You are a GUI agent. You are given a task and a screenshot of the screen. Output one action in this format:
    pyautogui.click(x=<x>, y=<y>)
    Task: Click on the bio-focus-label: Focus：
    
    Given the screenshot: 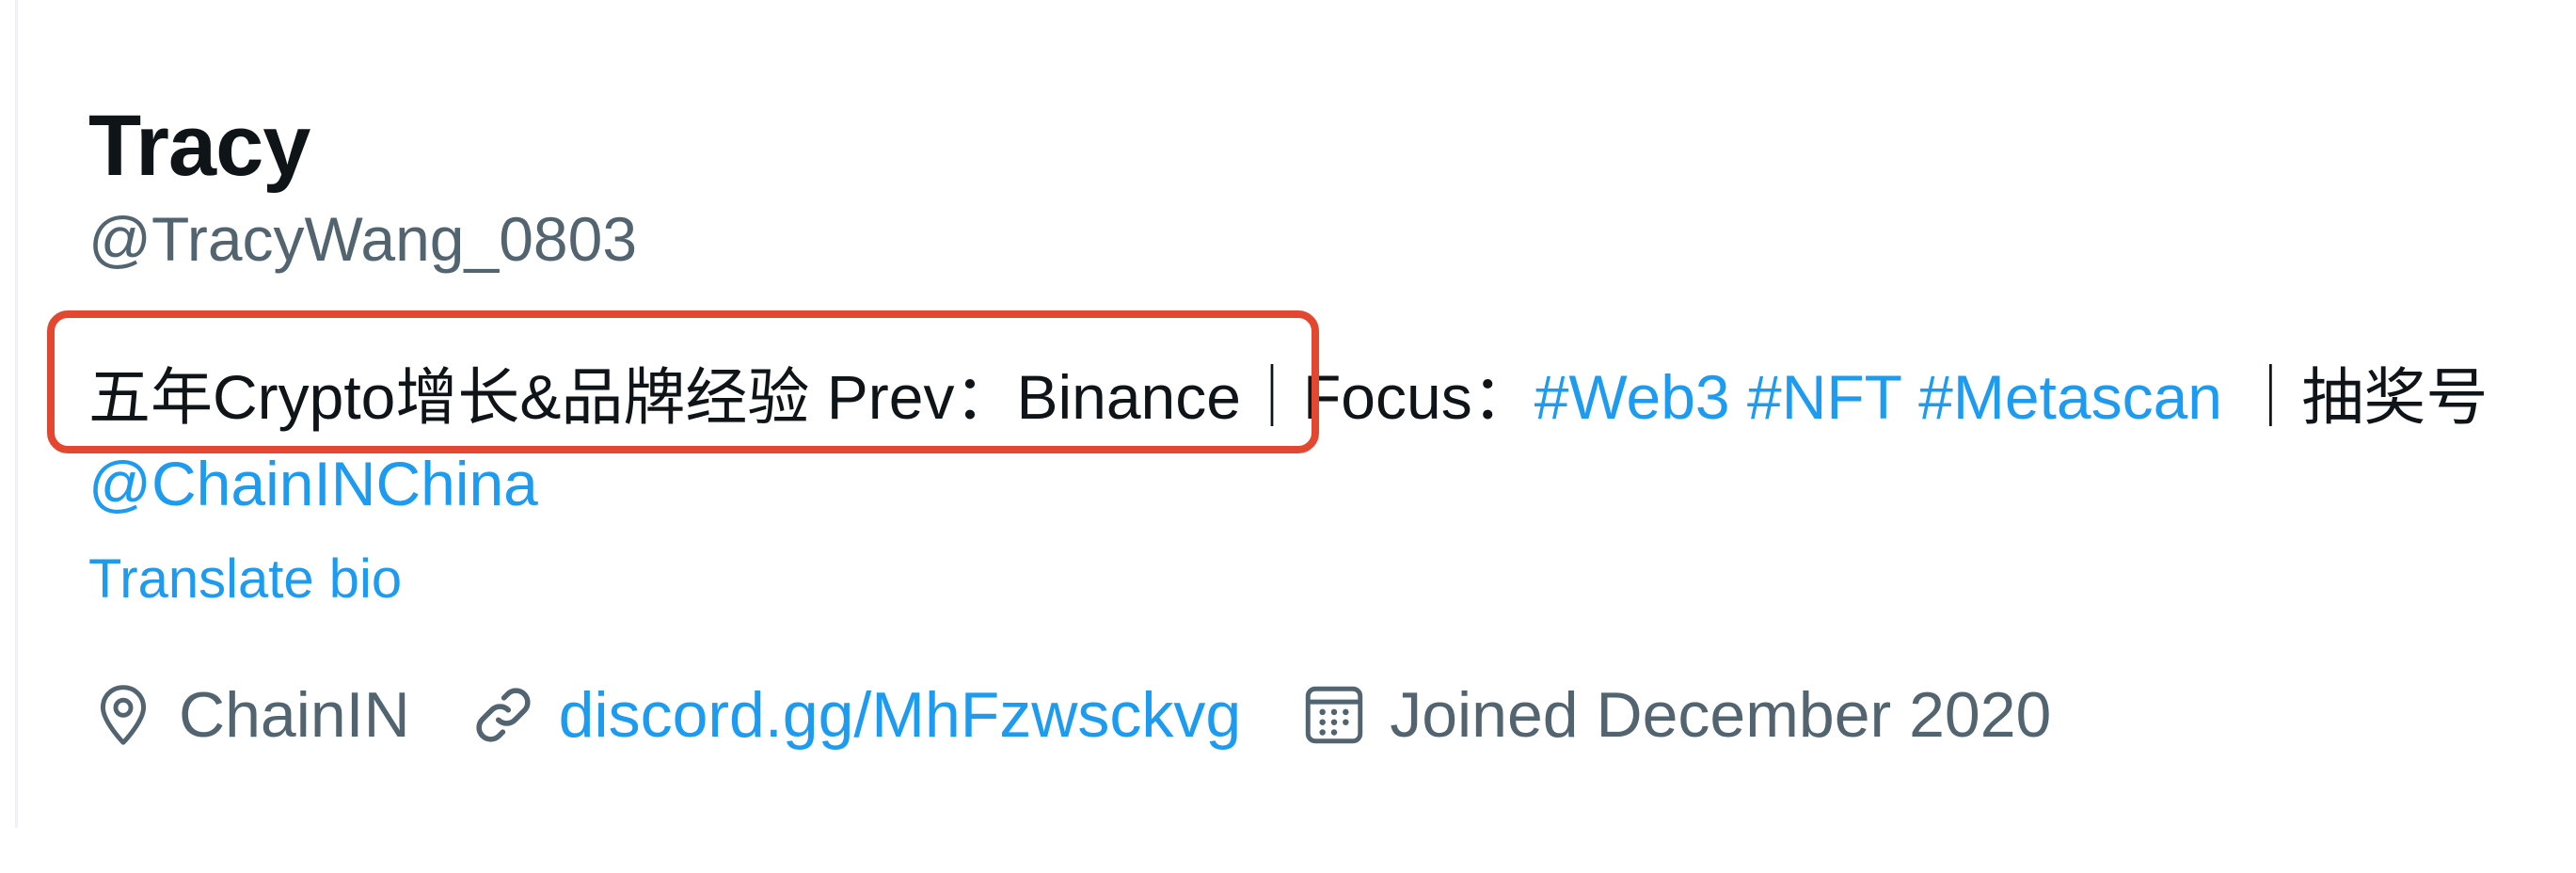 What is the action you would take?
    pyautogui.click(x=1418, y=397)
    